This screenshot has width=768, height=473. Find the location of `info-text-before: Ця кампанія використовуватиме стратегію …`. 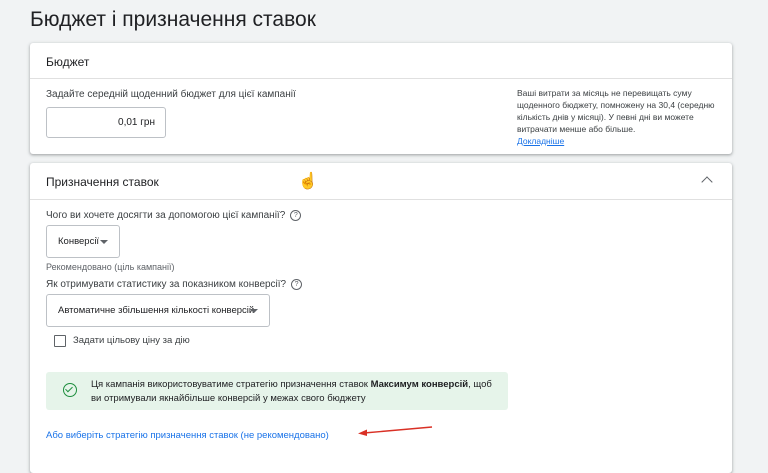

info-text-before: Ця кампанія використовуватиме стратегію … is located at coordinates (231, 384).